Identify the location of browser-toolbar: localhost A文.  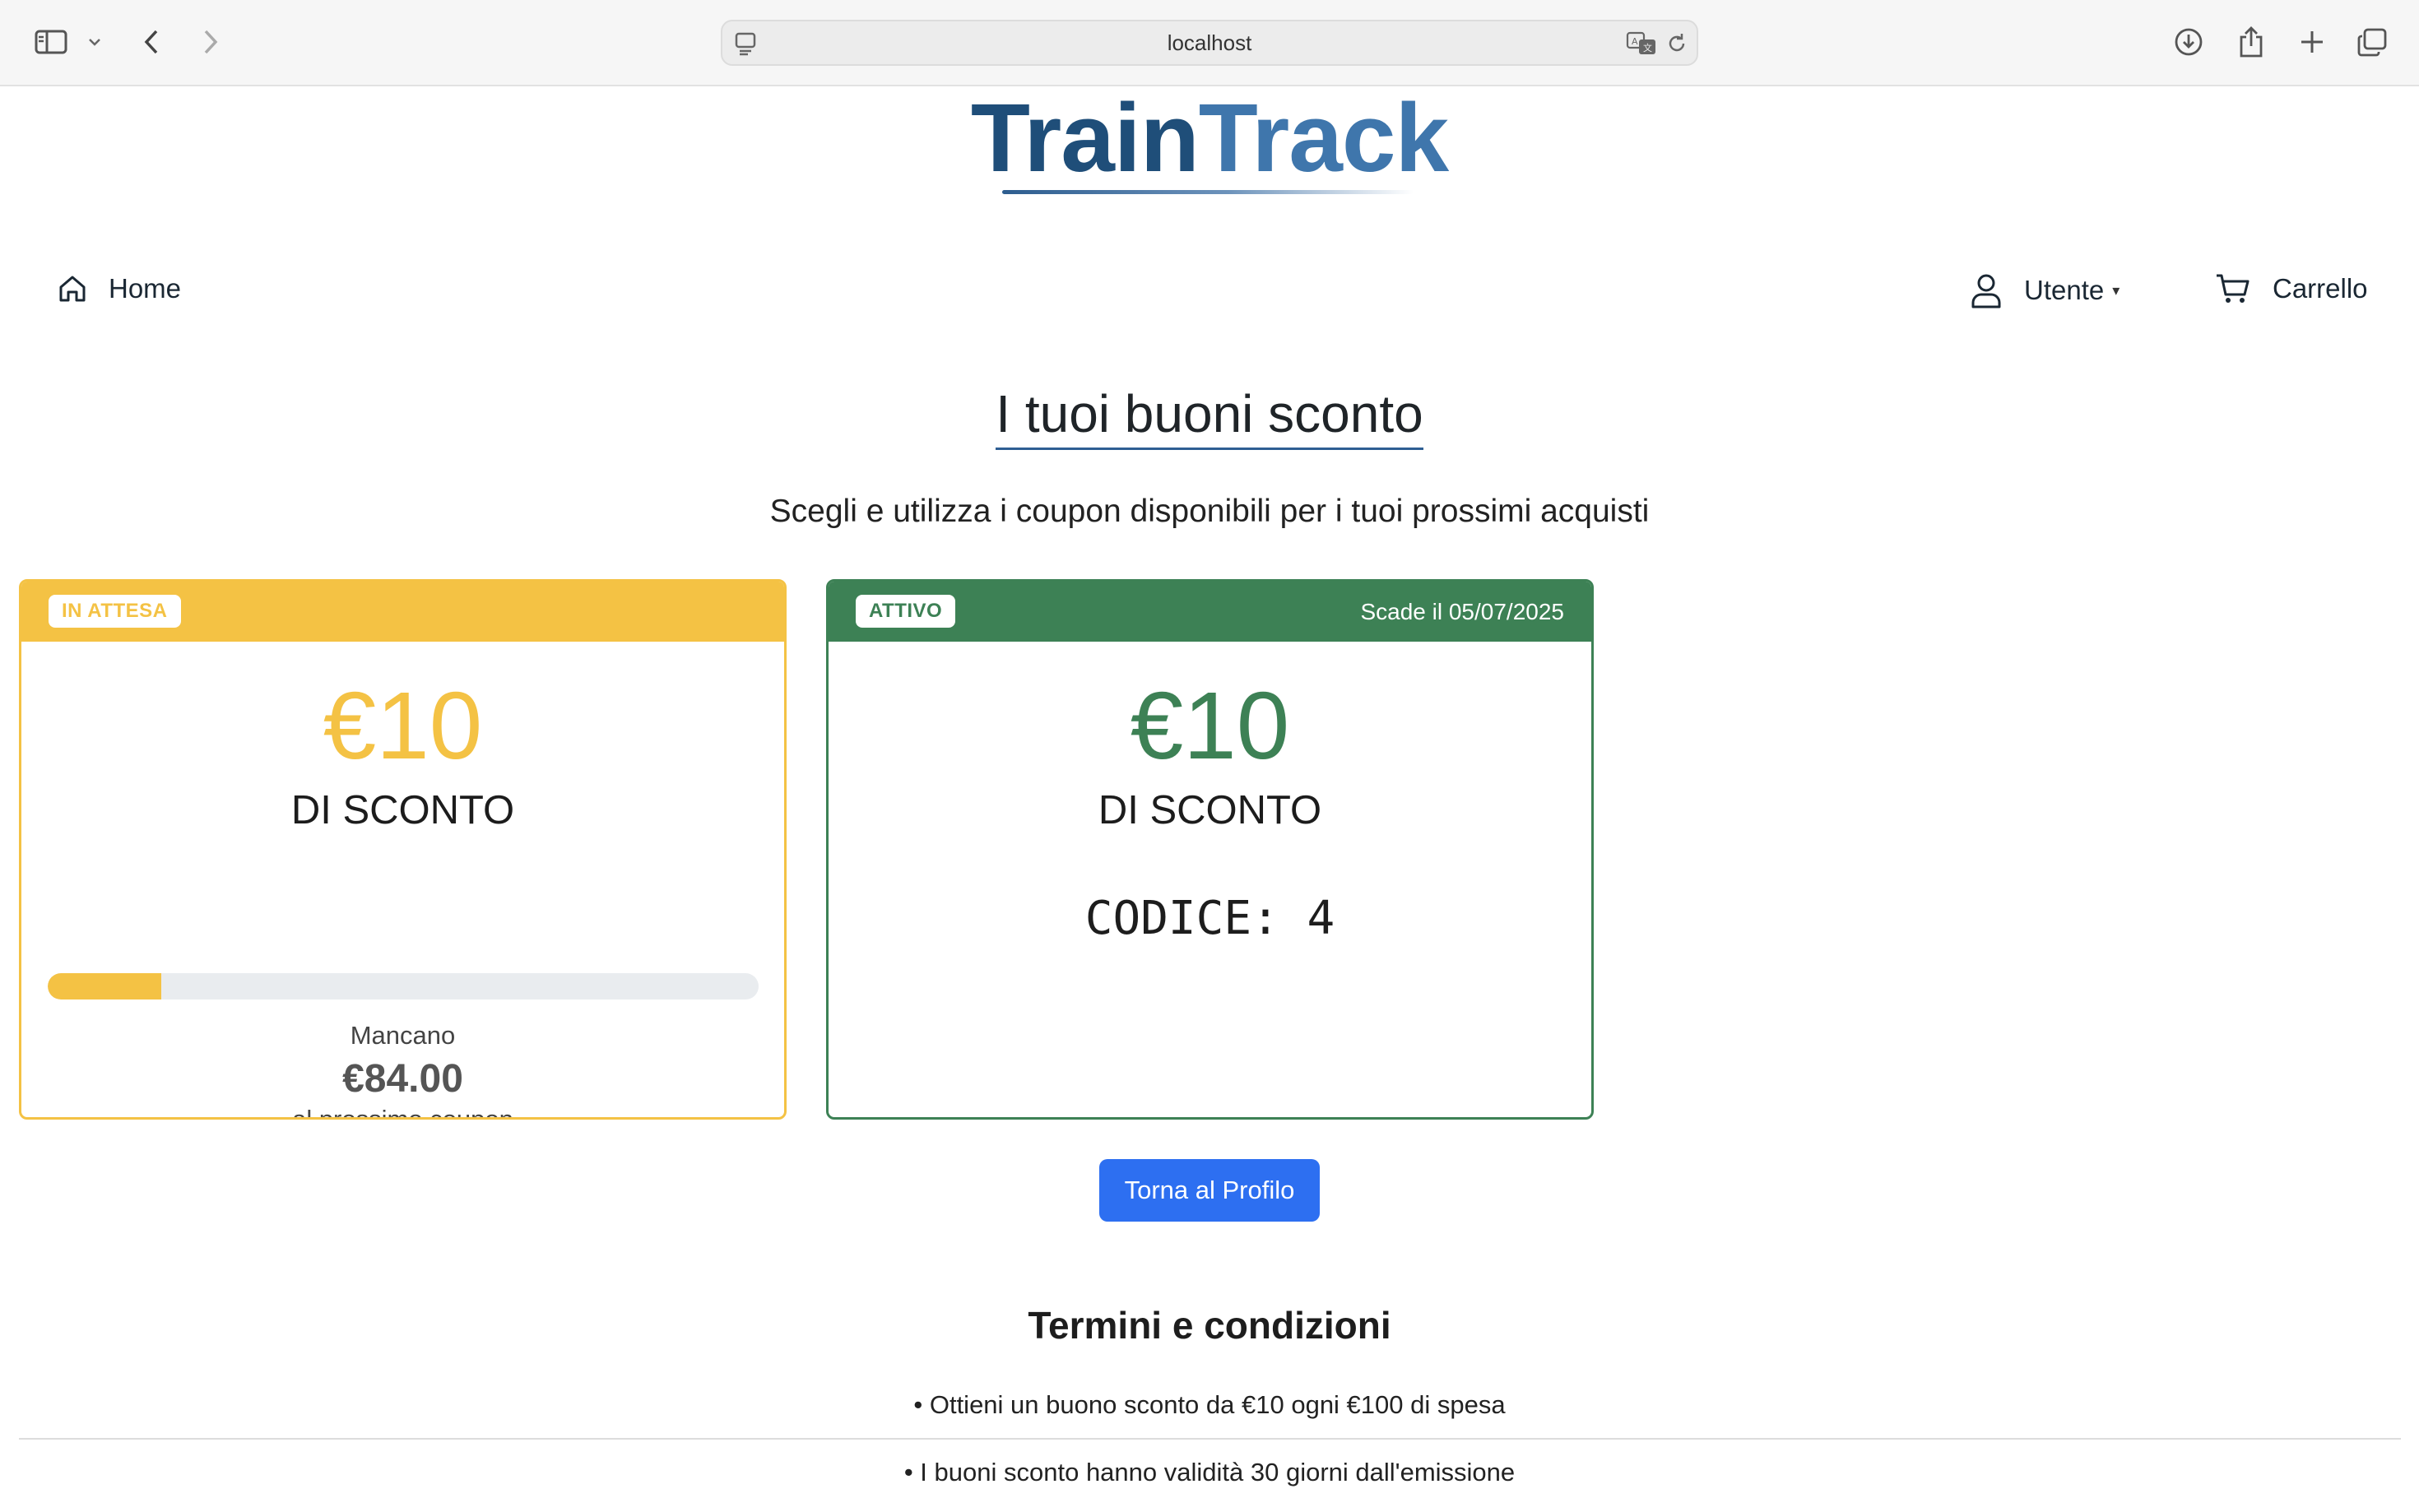
(1209, 43).